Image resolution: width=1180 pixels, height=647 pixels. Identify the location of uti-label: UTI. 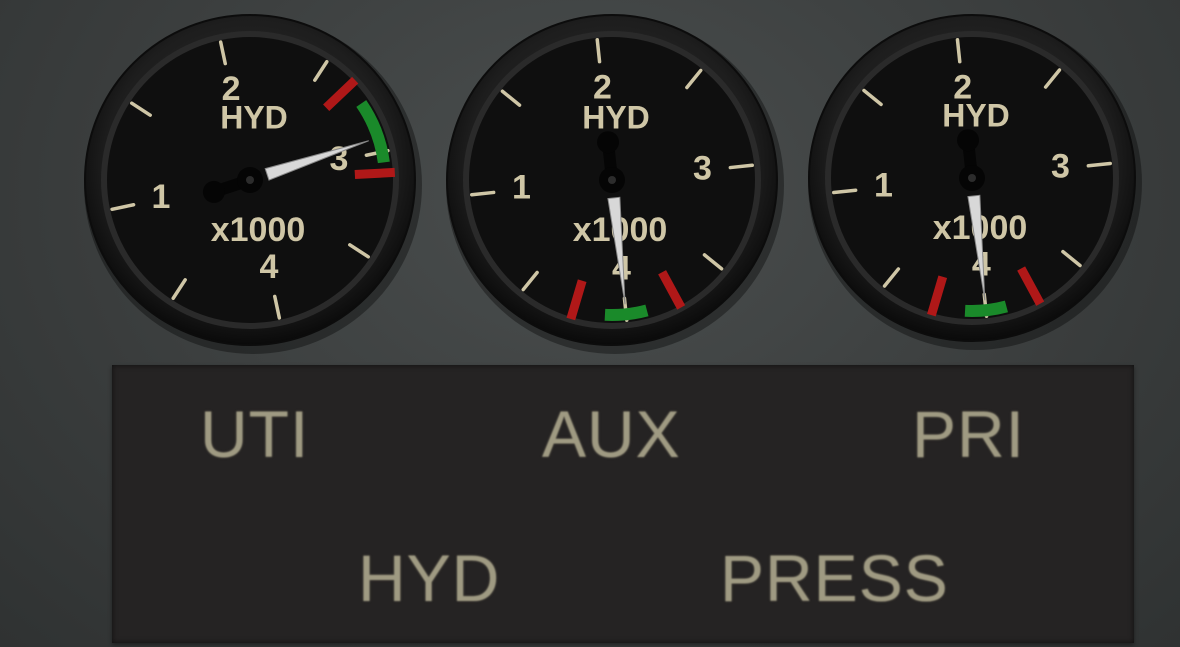
(255, 434).